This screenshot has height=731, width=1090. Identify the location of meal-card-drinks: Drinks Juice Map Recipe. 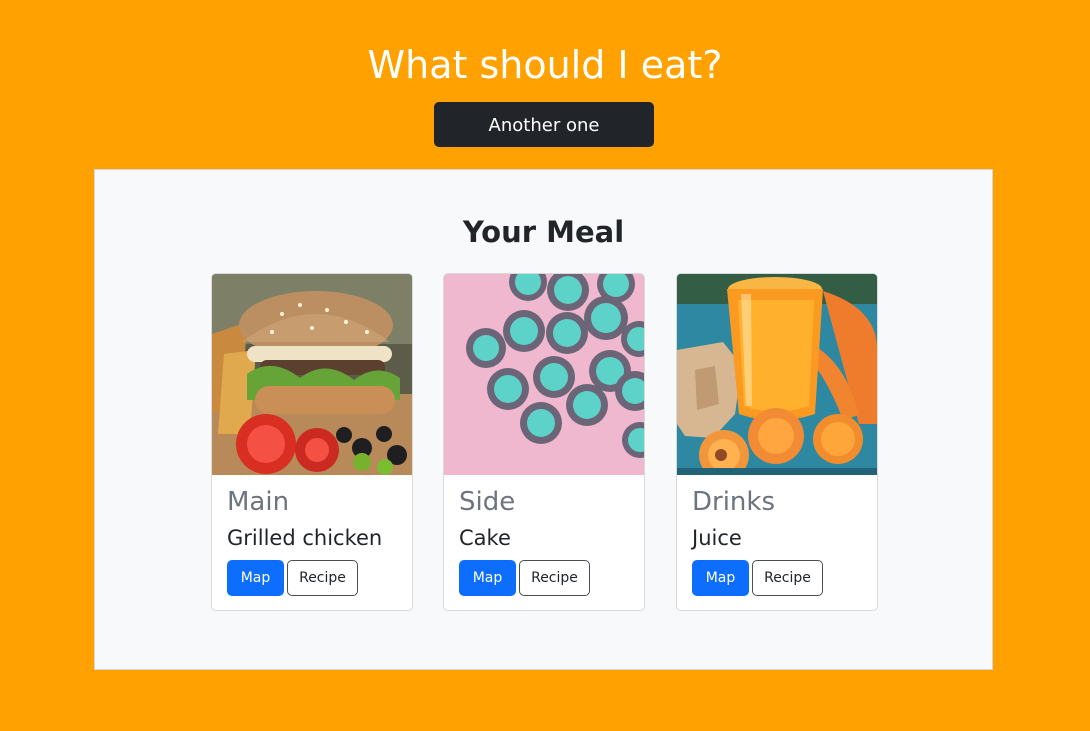
(777, 442).